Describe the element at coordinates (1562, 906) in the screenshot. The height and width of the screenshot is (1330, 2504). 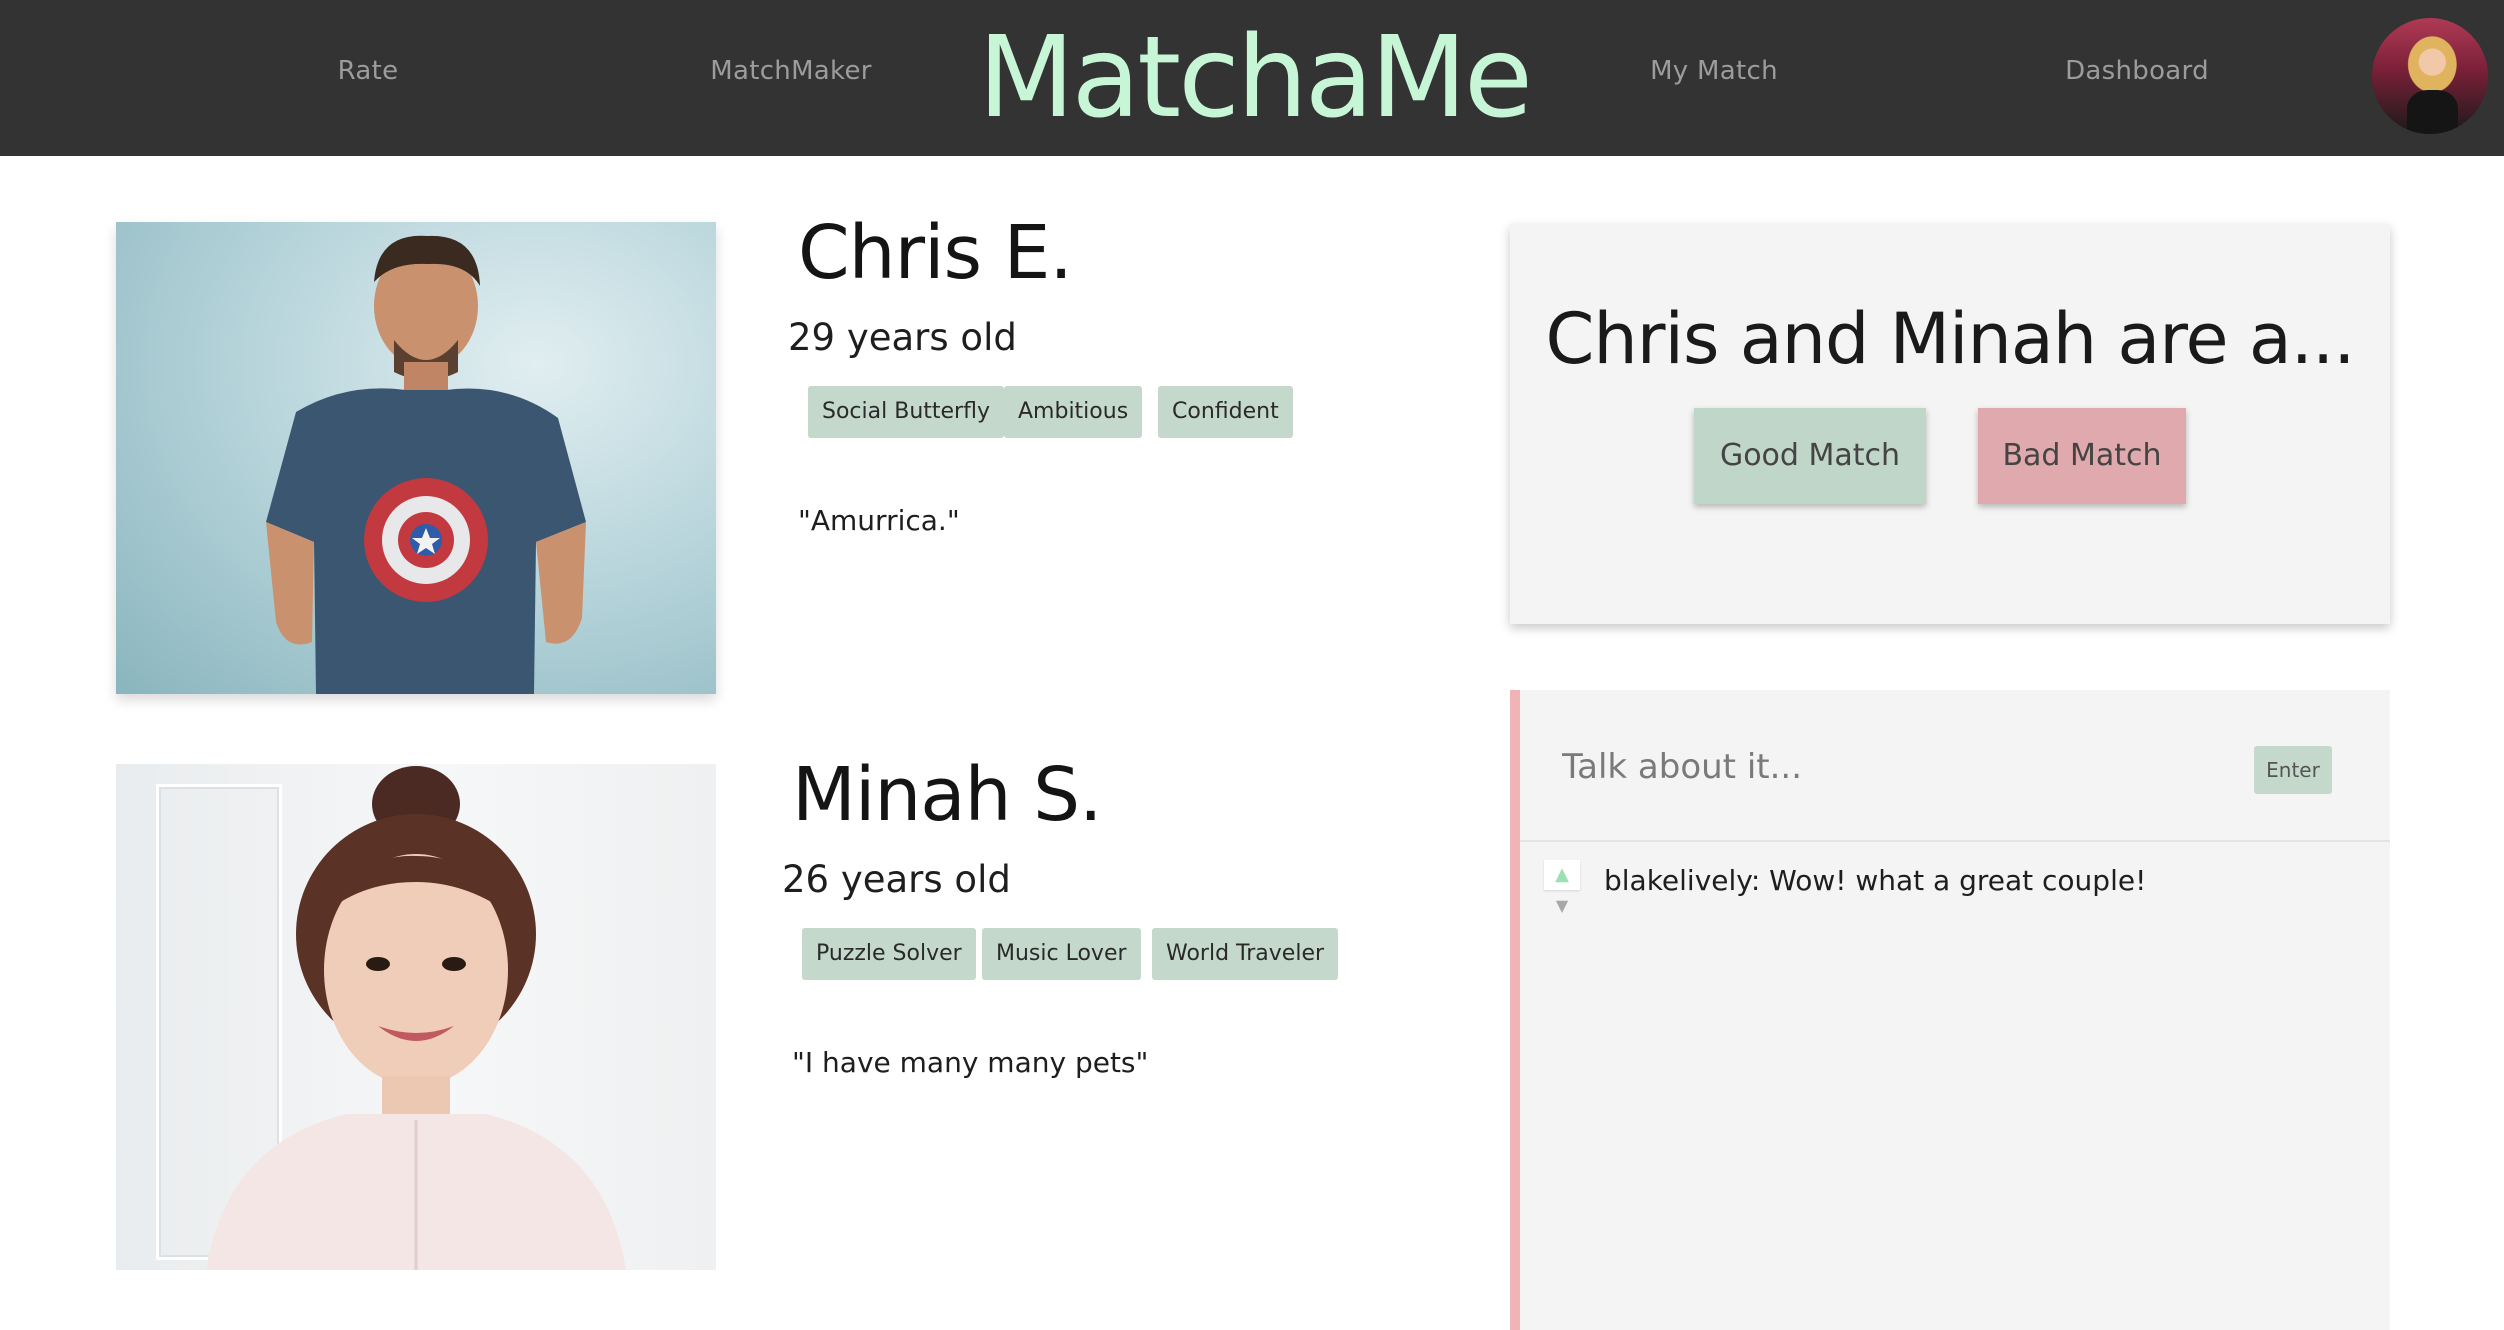
I see `downvote-icon: ▼` at that location.